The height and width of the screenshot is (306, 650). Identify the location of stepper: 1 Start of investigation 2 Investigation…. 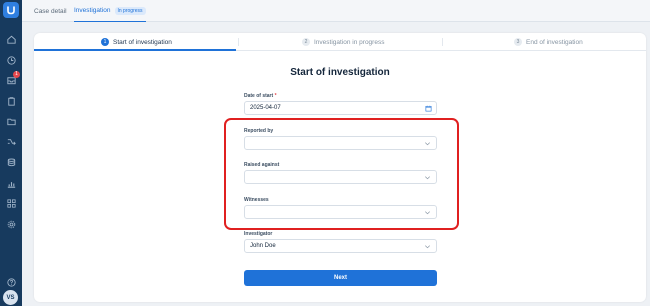
(340, 42).